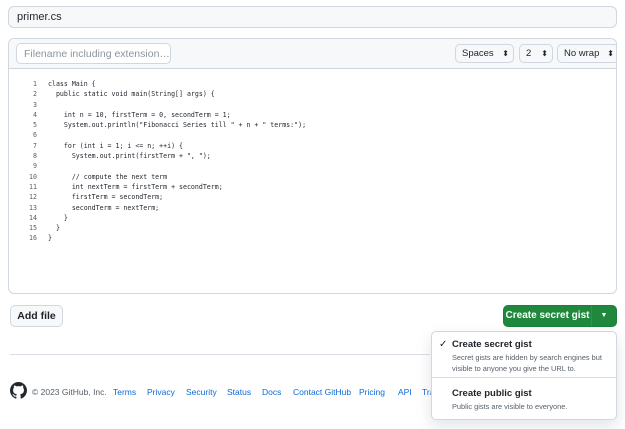 This screenshot has height=429, width=625. I want to click on indent-size-value: 2, so click(529, 53).